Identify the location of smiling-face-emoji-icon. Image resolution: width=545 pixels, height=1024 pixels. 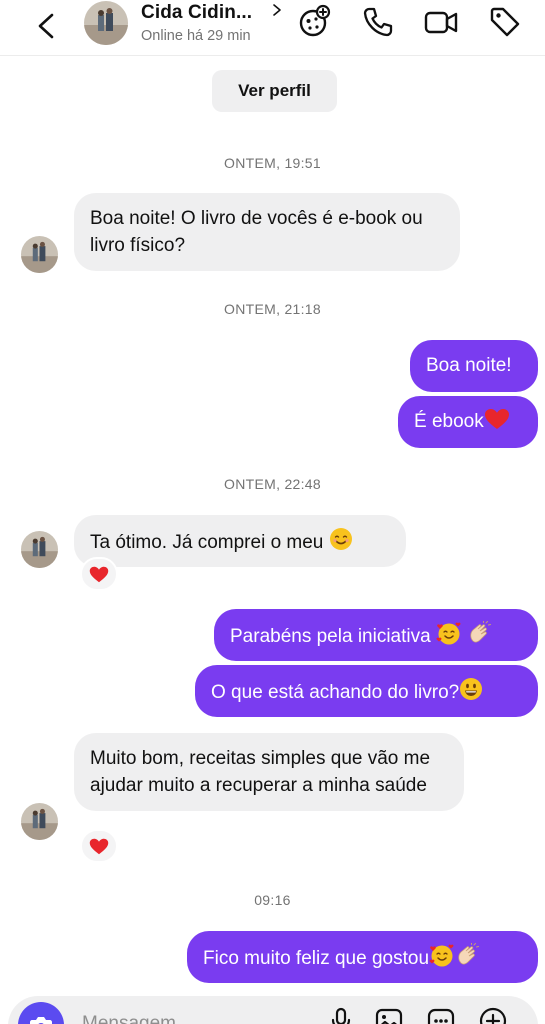
(340, 539).